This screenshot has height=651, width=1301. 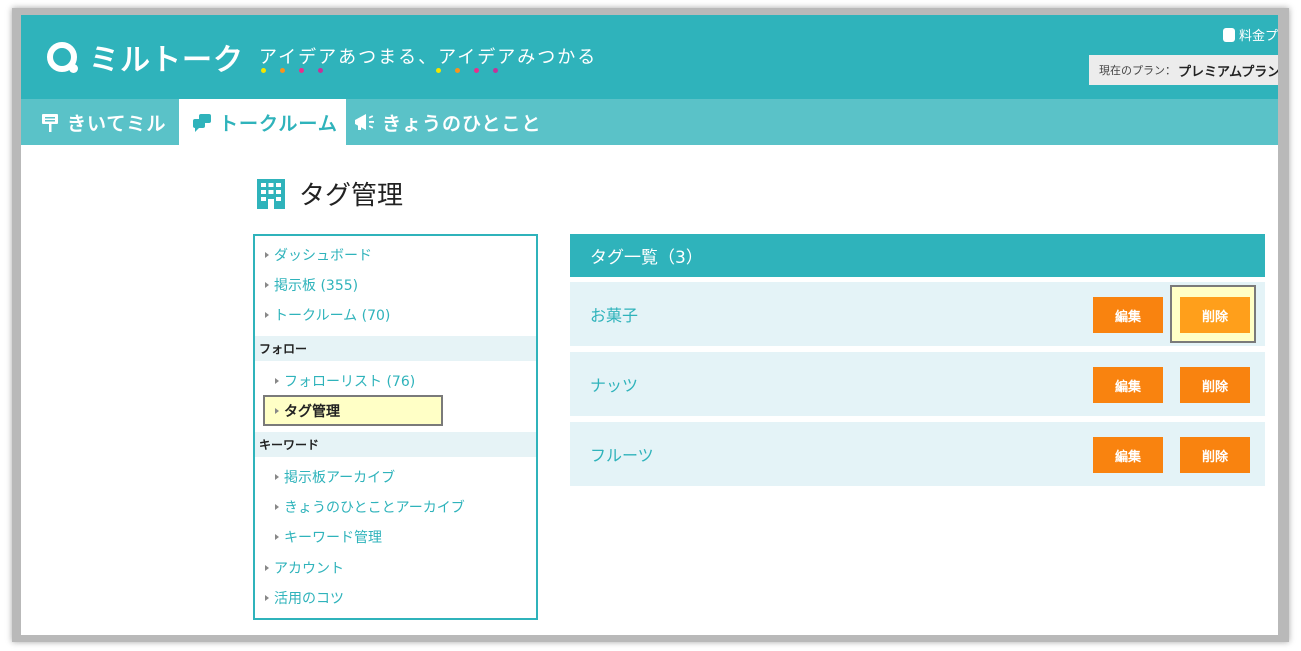 I want to click on sidebar-item-follow-list: フォローリスト (76), so click(x=395, y=381).